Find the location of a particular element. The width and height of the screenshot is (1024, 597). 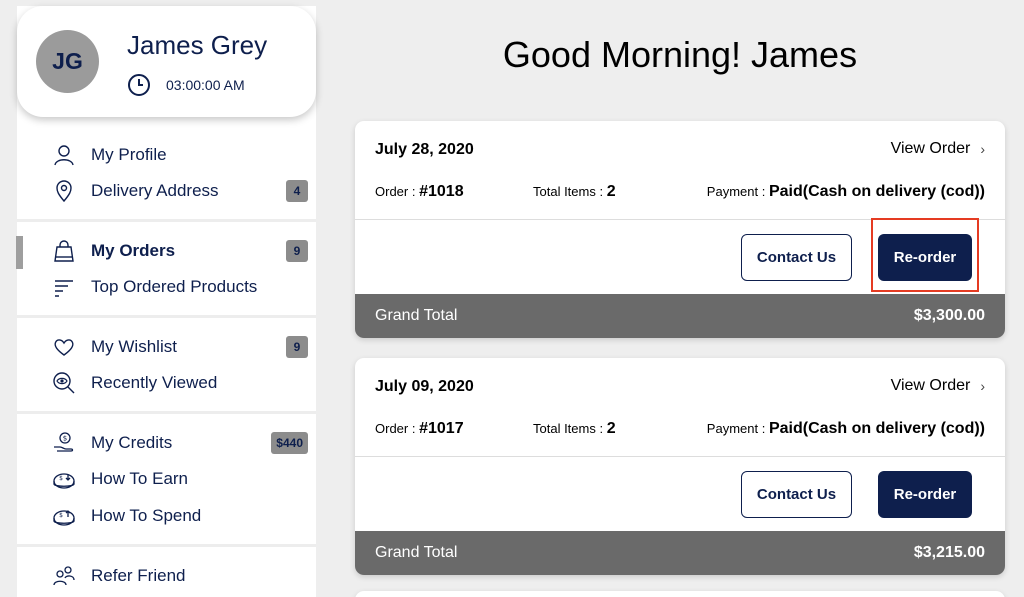

sidebar-item-recently-viewed: Recently Viewed is located at coordinates (166, 383).